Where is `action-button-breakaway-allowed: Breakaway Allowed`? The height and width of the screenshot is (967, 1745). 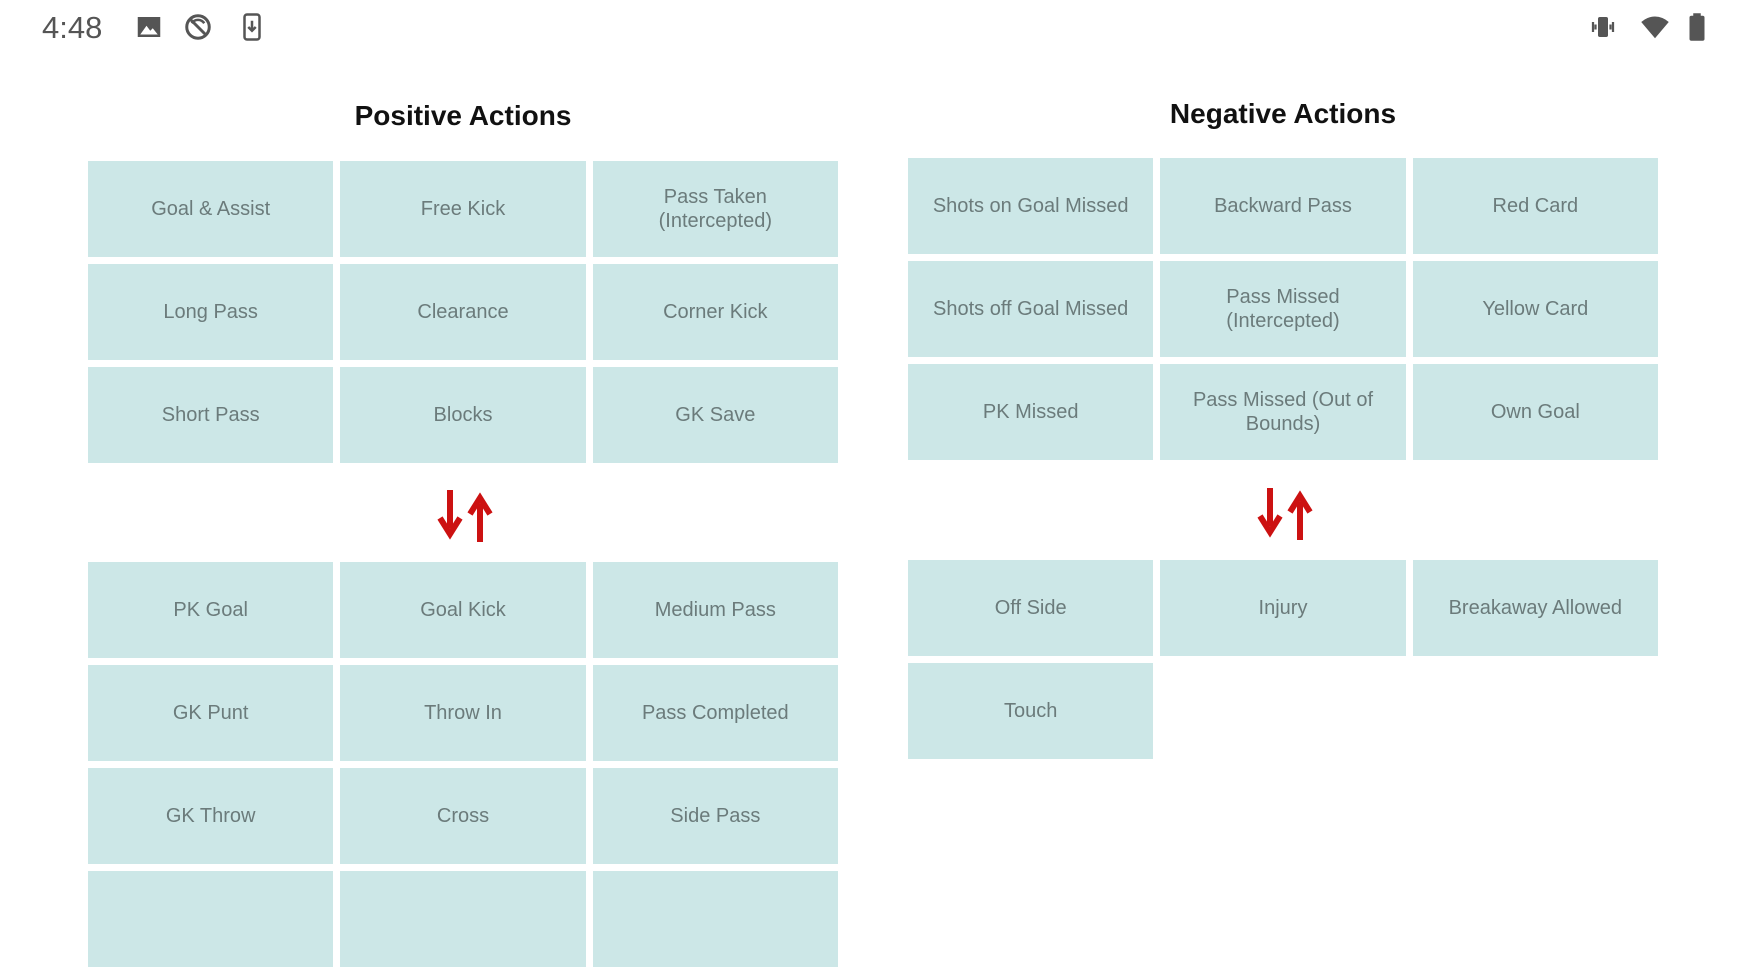
action-button-breakaway-allowed: Breakaway Allowed is located at coordinates (1535, 608).